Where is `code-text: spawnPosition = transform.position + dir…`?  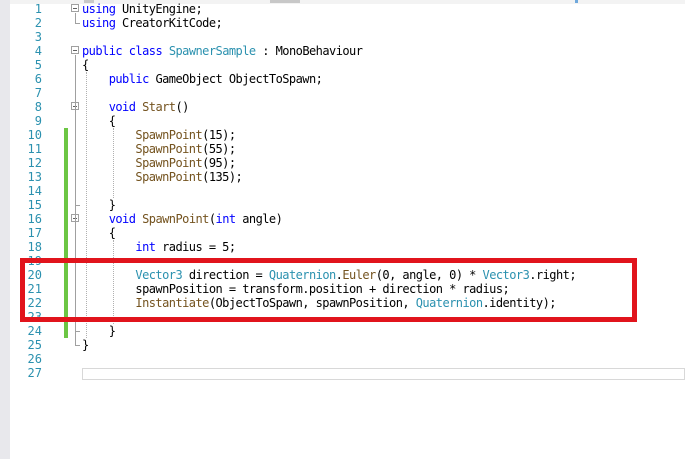 code-text: spawnPosition = transform.position + dir… is located at coordinates (296, 289).